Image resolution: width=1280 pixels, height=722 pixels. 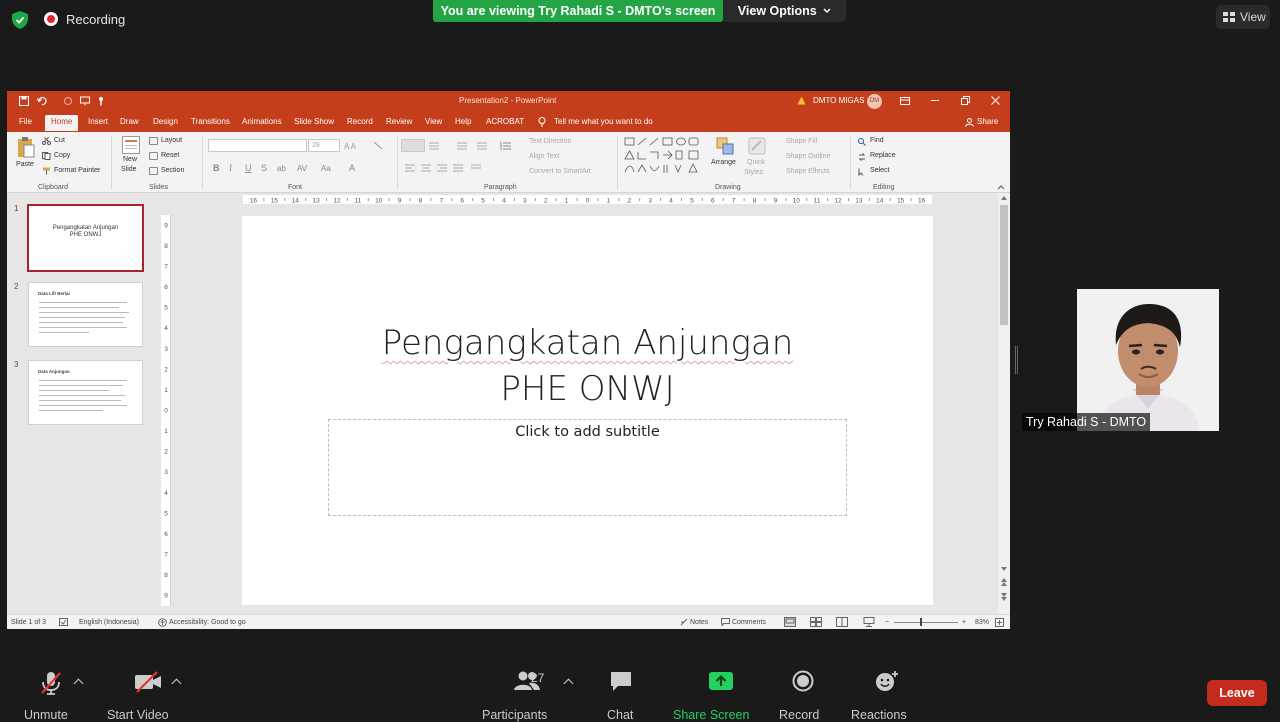 What do you see at coordinates (999, 622) in the screenshot?
I see `fit-to-window-icon` at bounding box center [999, 622].